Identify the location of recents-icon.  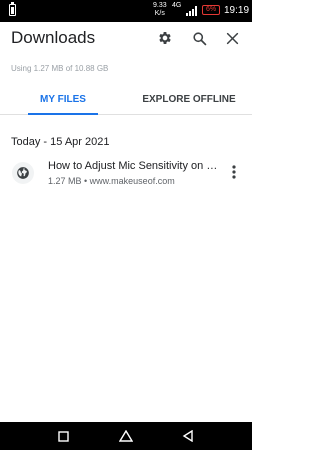
(63, 436).